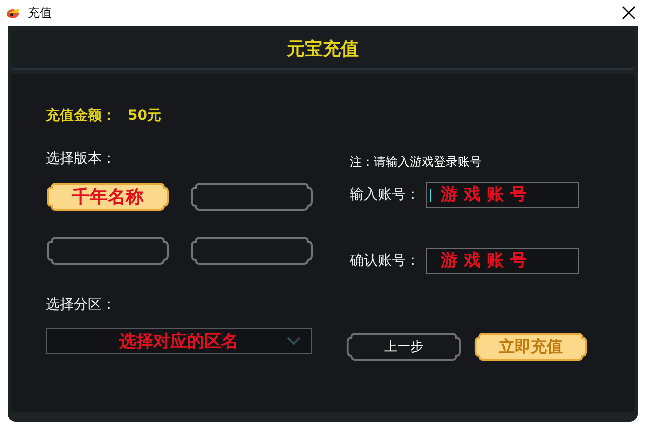  Describe the element at coordinates (385, 261) in the screenshot. I see `field-label: 确认账号：` at that location.